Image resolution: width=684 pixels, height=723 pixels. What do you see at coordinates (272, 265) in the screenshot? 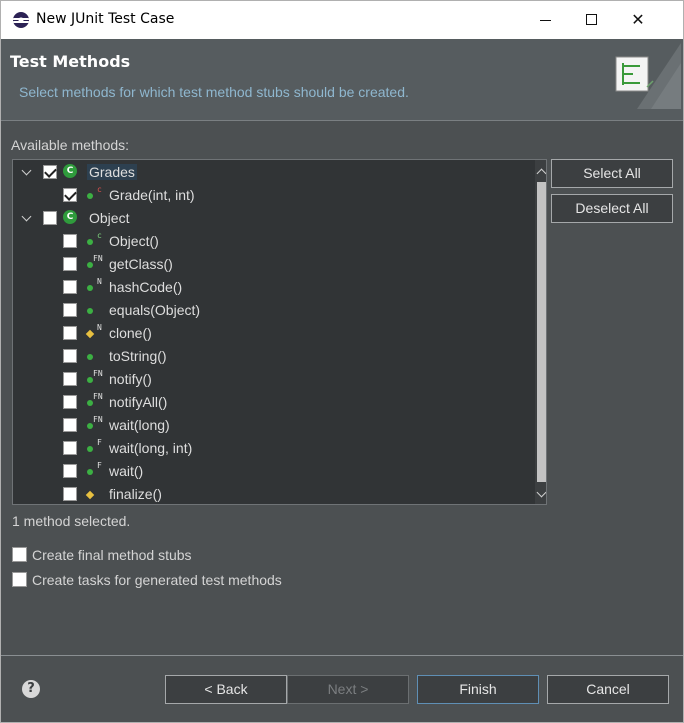
I see `tree-row-method: FN getClass()` at bounding box center [272, 265].